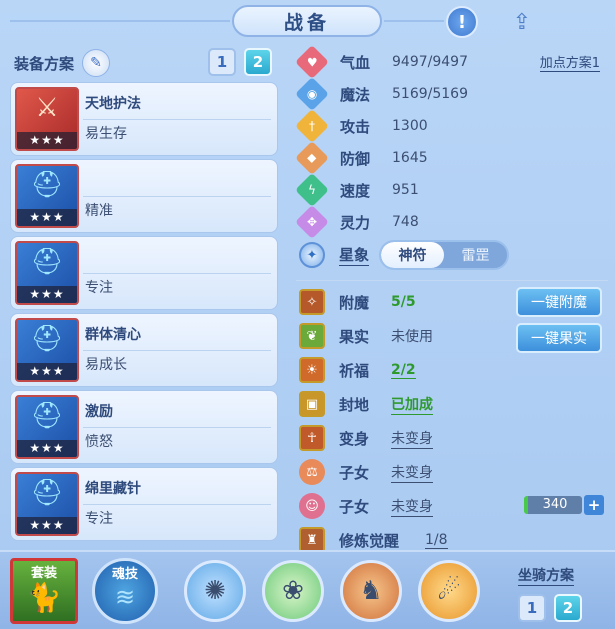  What do you see at coordinates (546, 575) in the screenshot?
I see `mount-plan-label: 坐骑方案` at bounding box center [546, 575].